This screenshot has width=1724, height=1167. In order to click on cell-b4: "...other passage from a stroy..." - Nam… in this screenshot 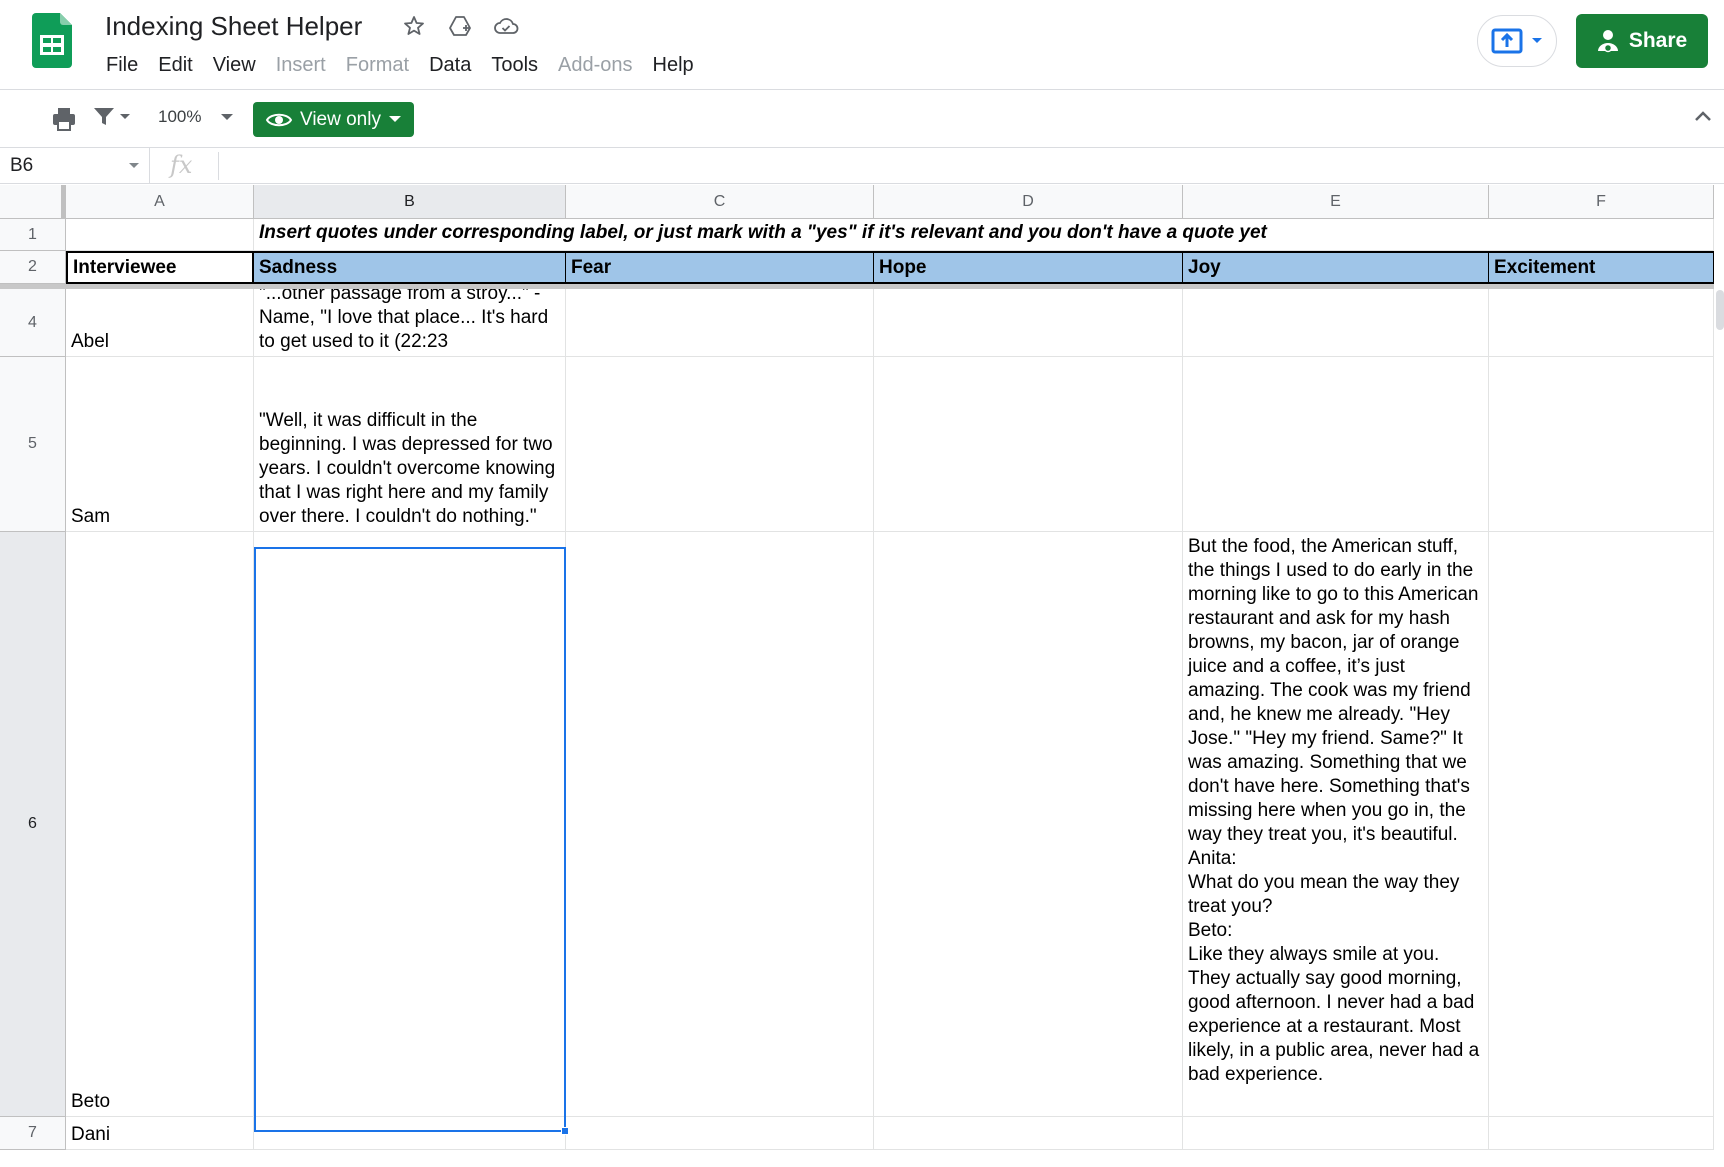, I will do `click(410, 323)`.